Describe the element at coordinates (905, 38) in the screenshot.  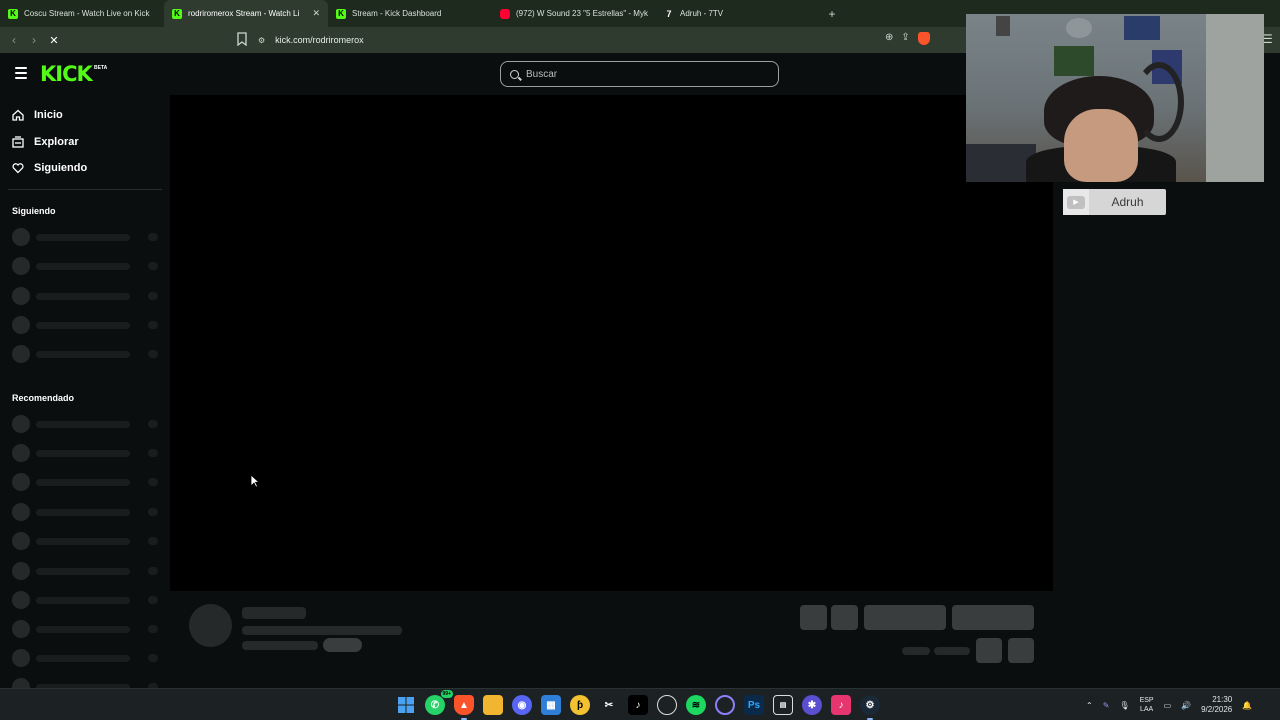
I see `share-icon: ⇪` at that location.